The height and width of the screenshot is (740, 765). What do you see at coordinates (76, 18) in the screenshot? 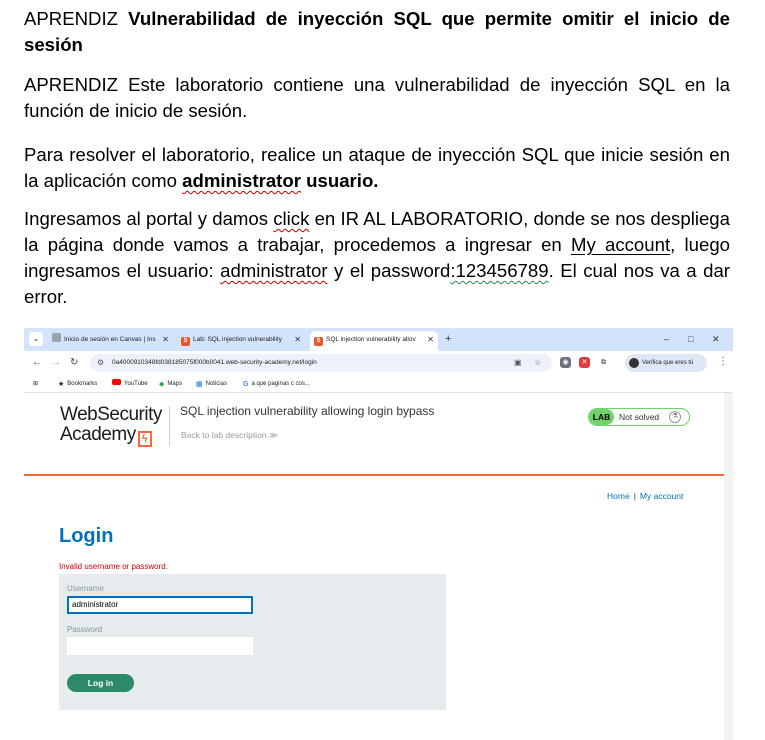
I see `title-prefix: APRENDIZ` at bounding box center [76, 18].